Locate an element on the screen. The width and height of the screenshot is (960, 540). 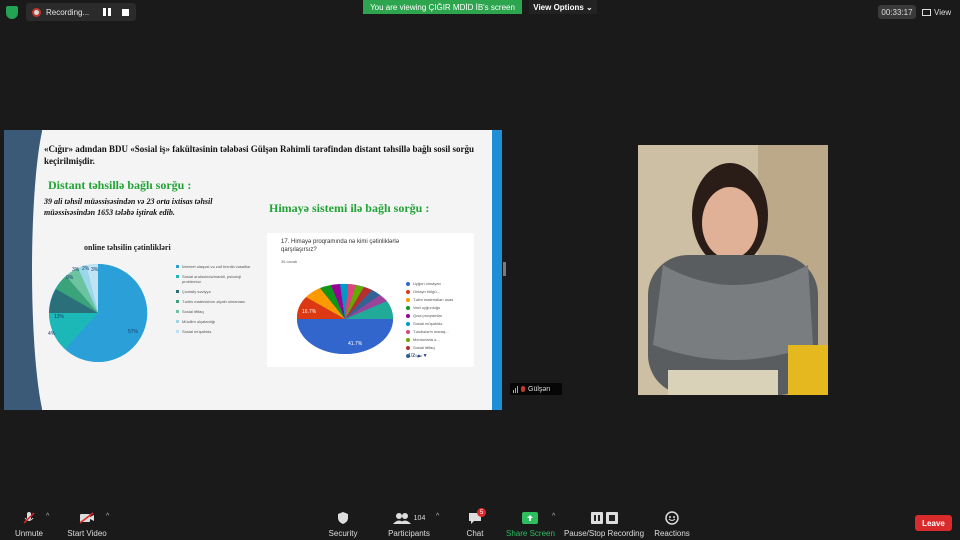
survey1-title: Distant təhsillə bağlı sorğu : is located at coordinates (120, 185).